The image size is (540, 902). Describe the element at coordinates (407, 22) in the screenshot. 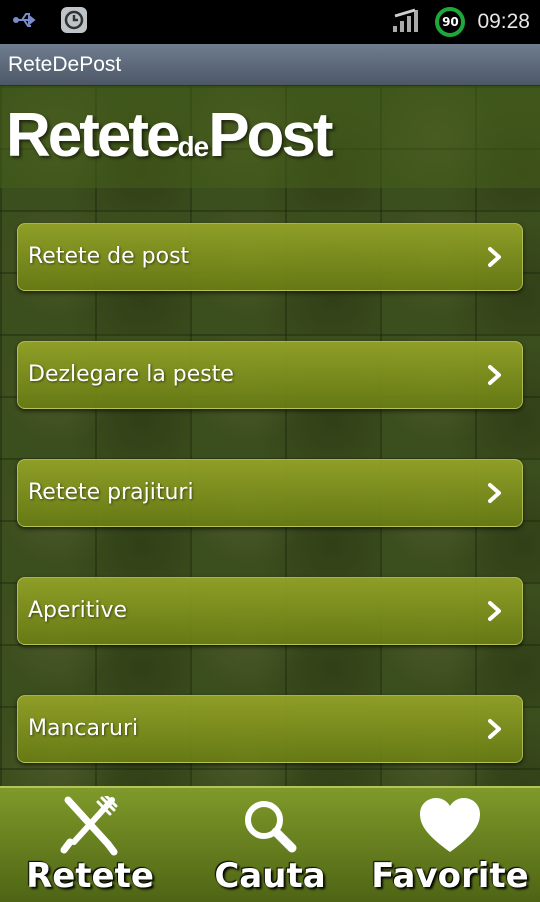

I see `signal-icon` at that location.